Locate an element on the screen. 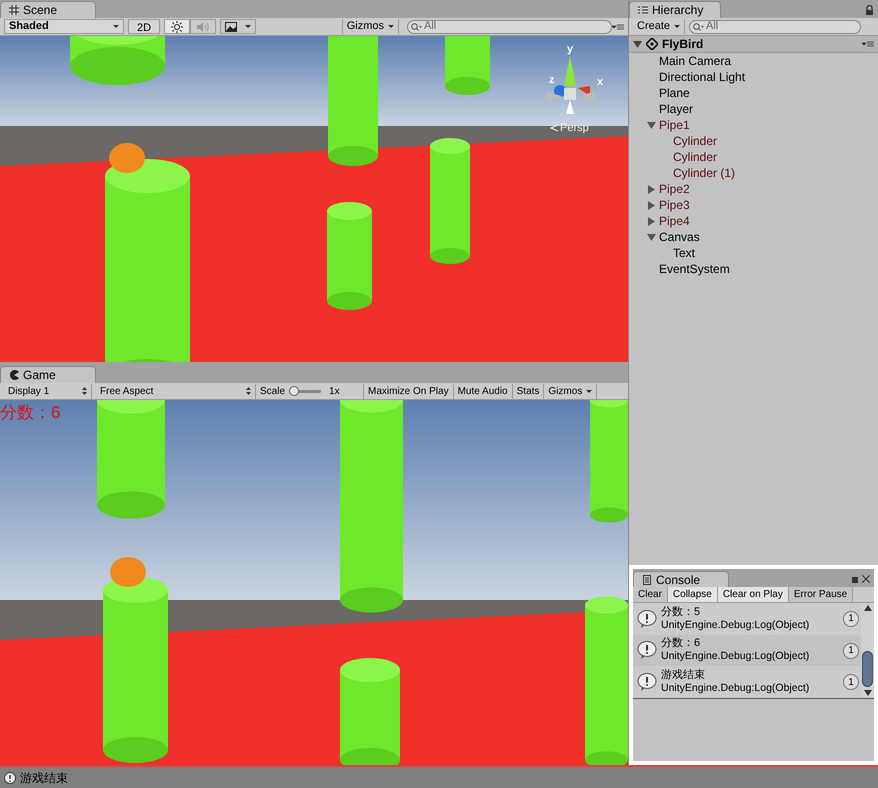  hierarchy-item: Pipe1 is located at coordinates (753, 125).